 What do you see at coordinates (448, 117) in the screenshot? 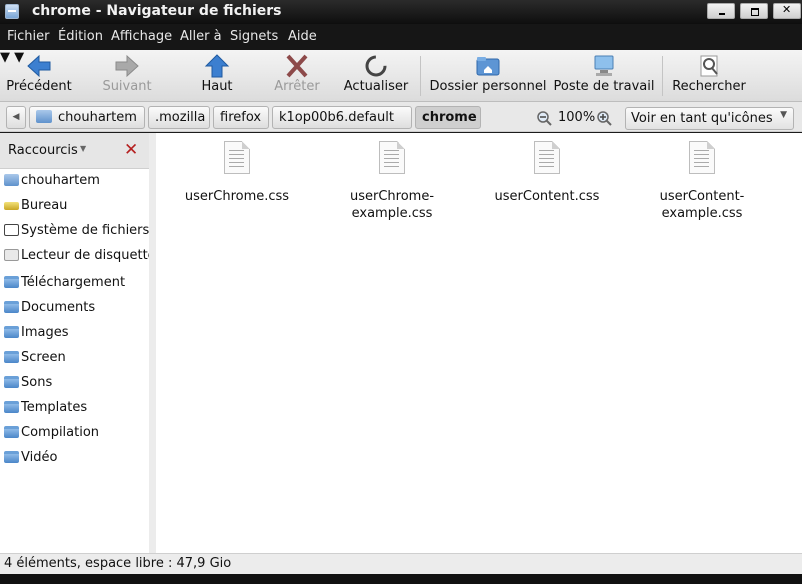
I see `path-crumb-chrome: chrome` at bounding box center [448, 117].